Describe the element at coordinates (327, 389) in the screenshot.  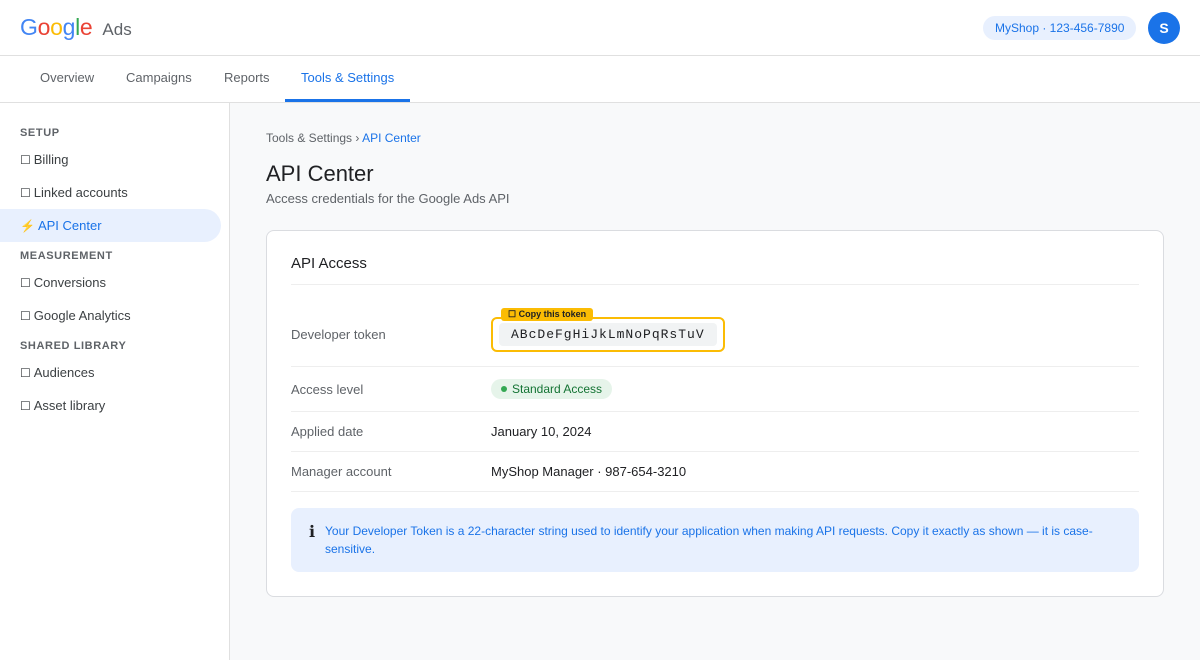
I see `access-level-label: Access level` at that location.